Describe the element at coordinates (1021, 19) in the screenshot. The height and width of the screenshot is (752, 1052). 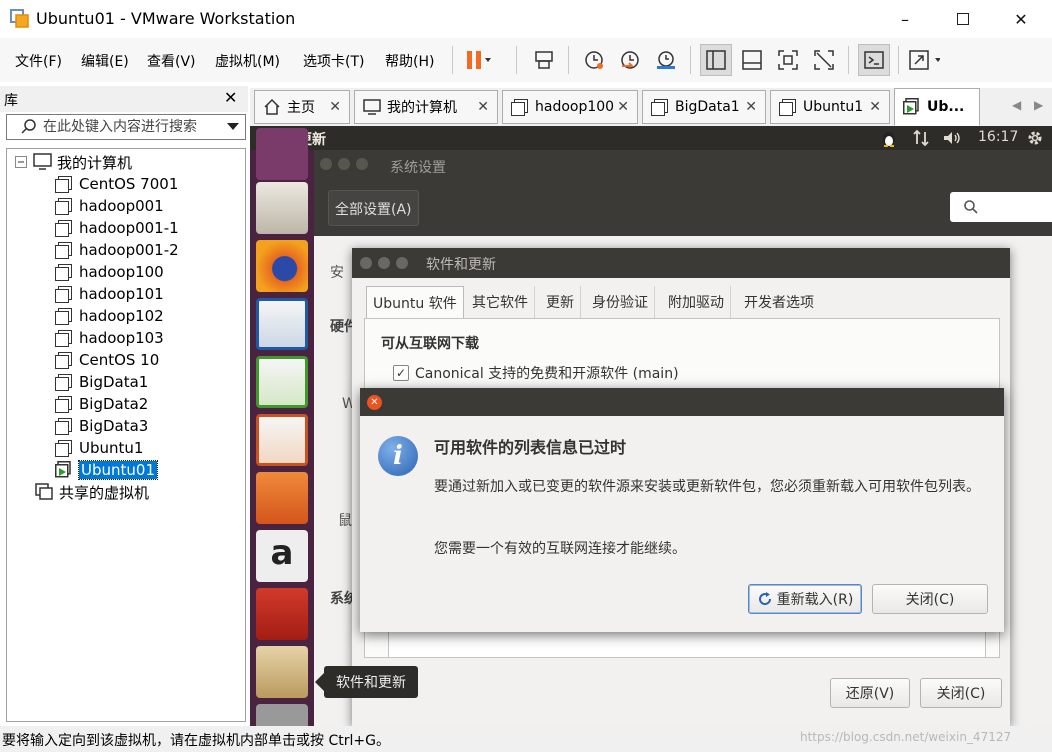
I see `window-close-button: ✕` at that location.